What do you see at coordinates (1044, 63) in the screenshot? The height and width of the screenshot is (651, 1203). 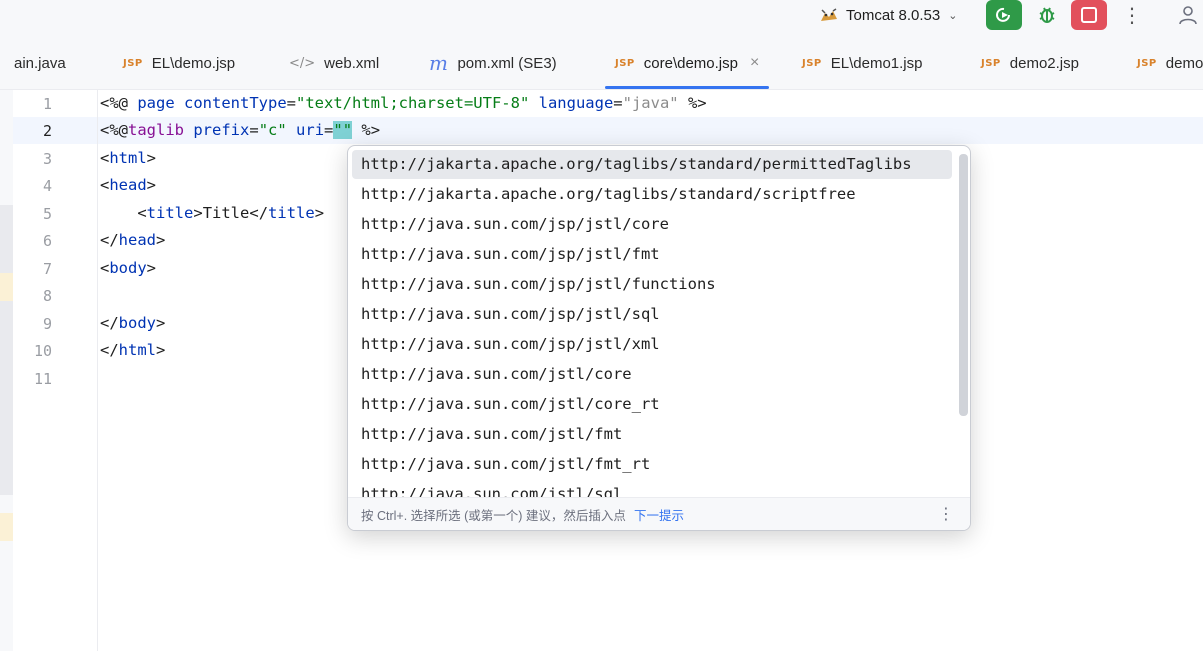 I see `tab-label: demo2.jsp` at bounding box center [1044, 63].